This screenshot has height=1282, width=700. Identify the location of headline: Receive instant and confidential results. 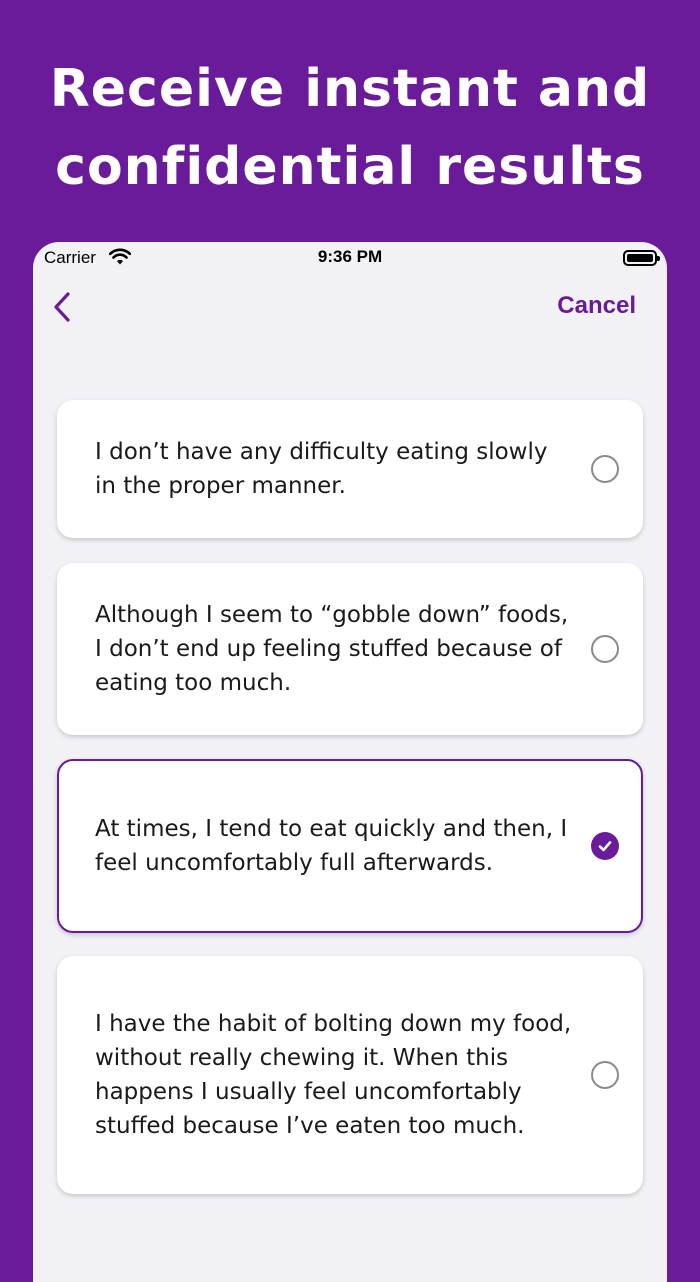
(350, 128).